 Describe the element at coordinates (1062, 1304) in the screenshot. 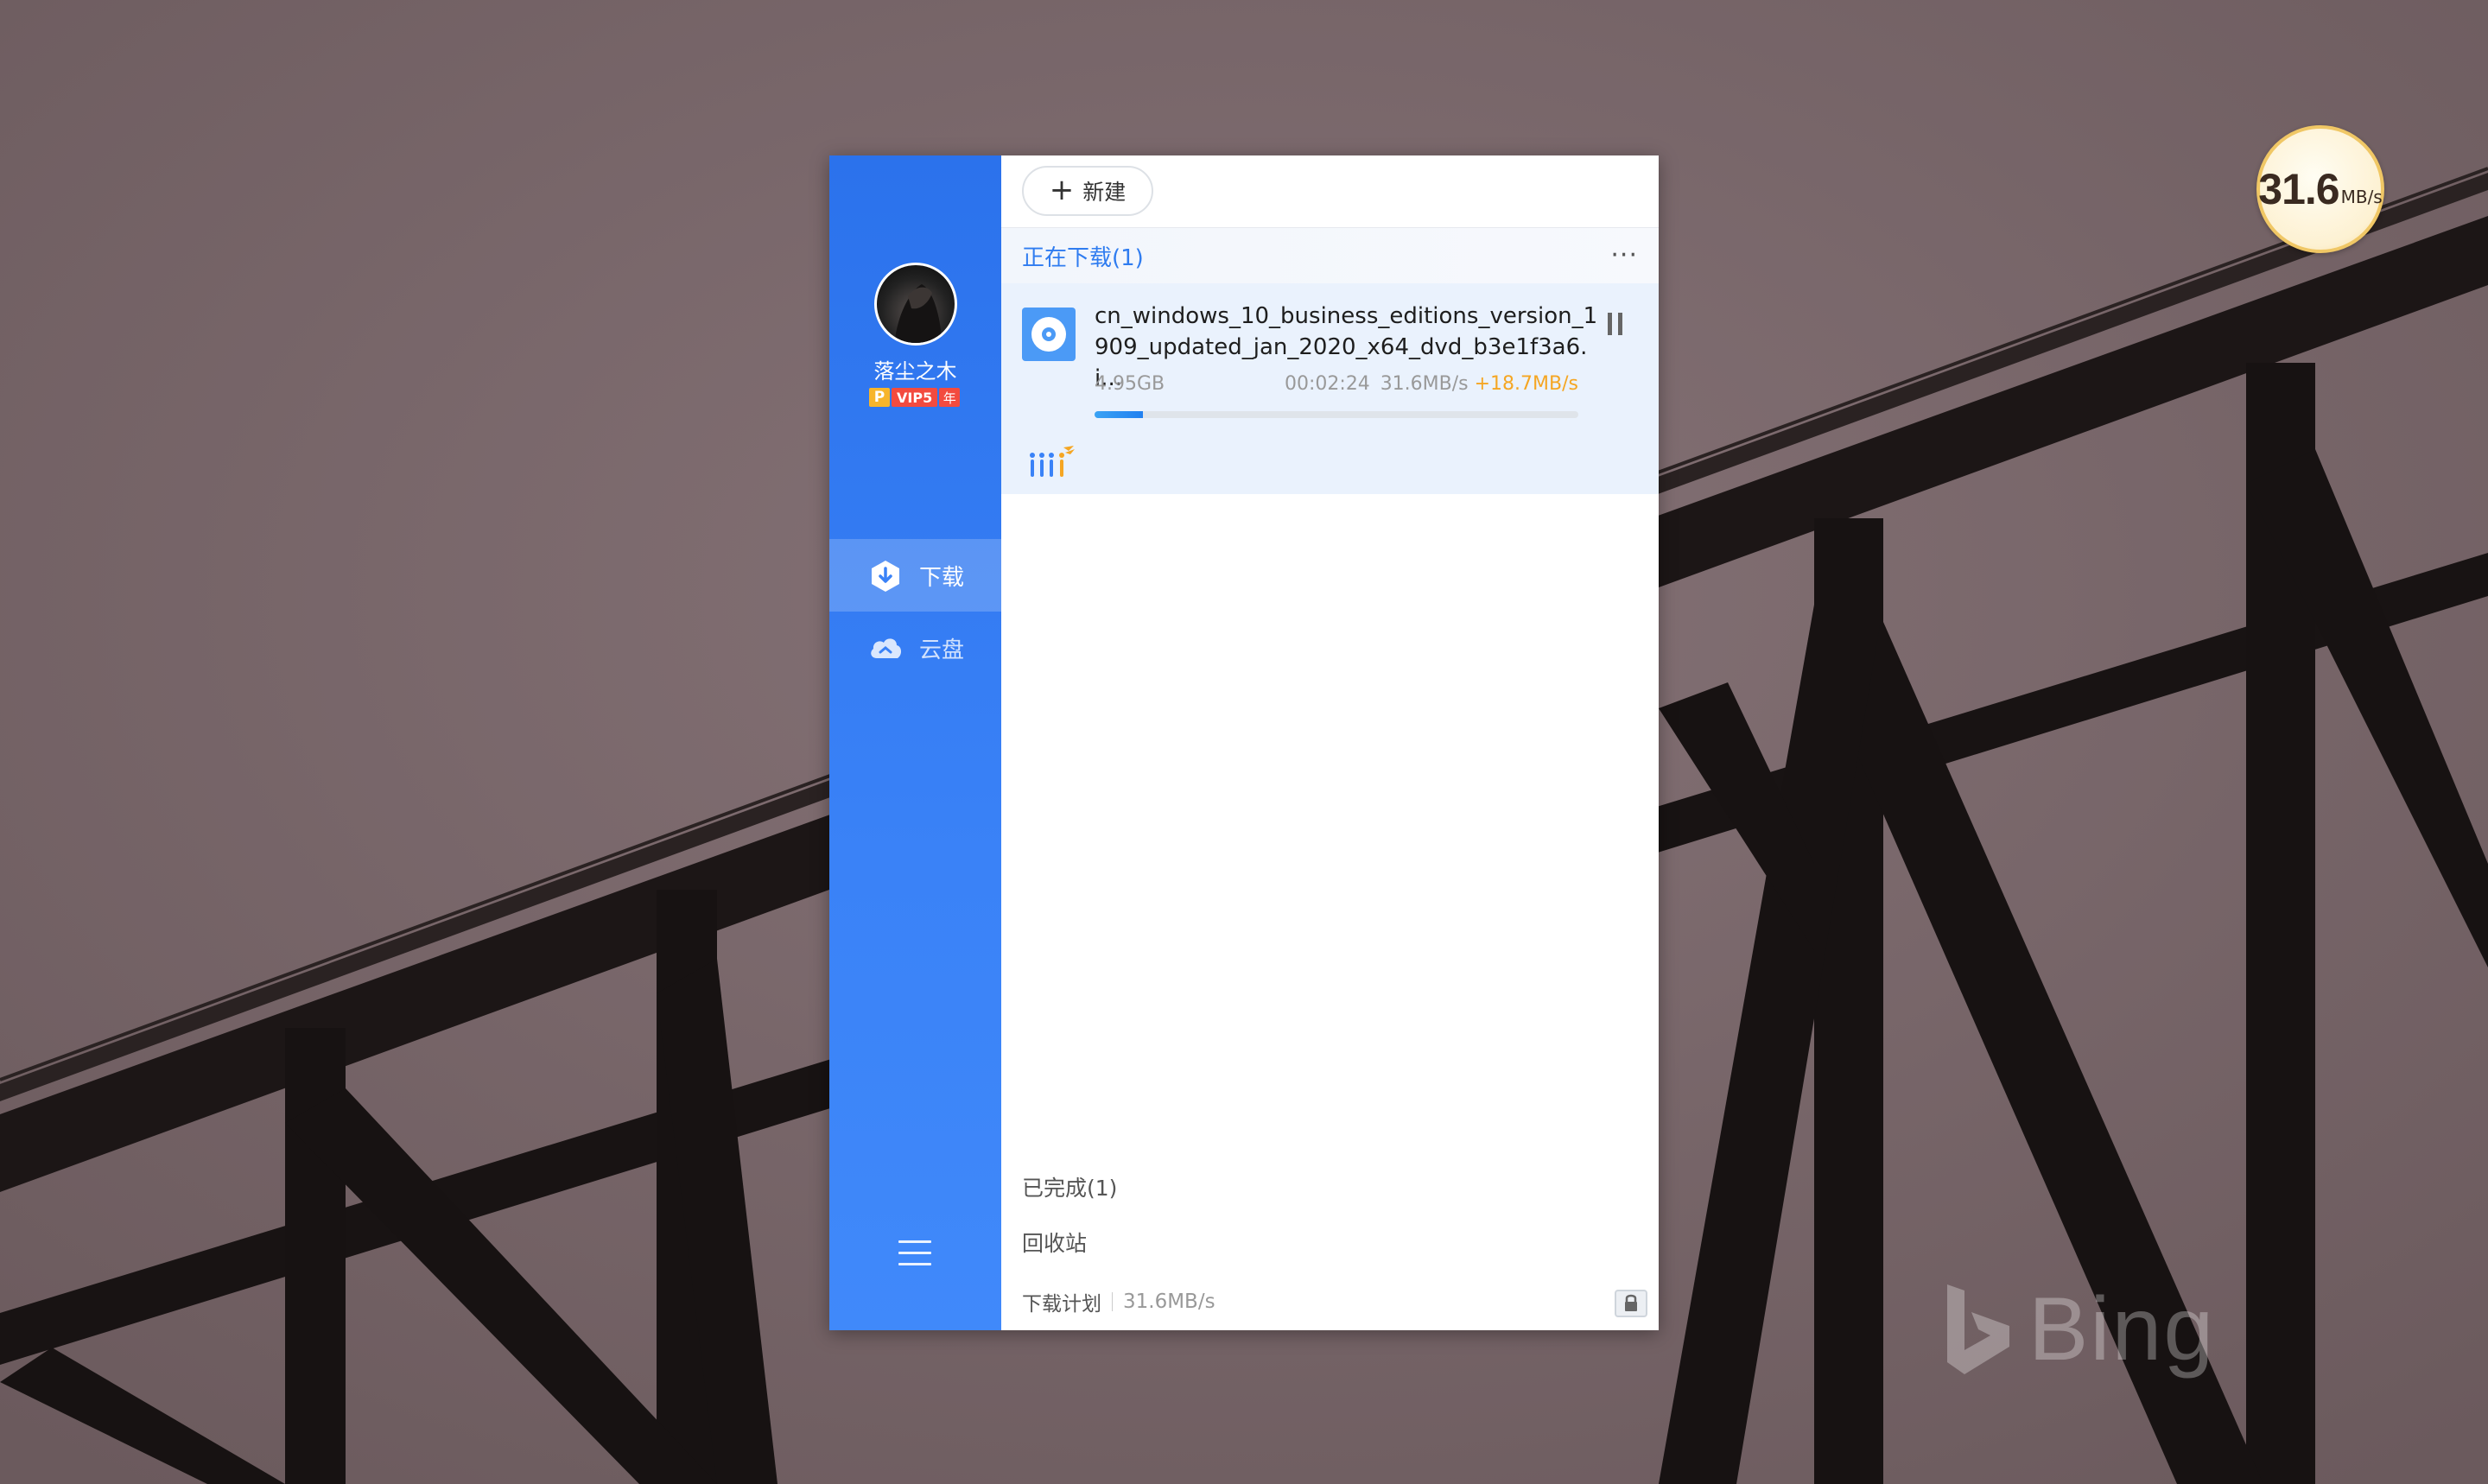

I see `download-plan-label: 下载计划` at that location.